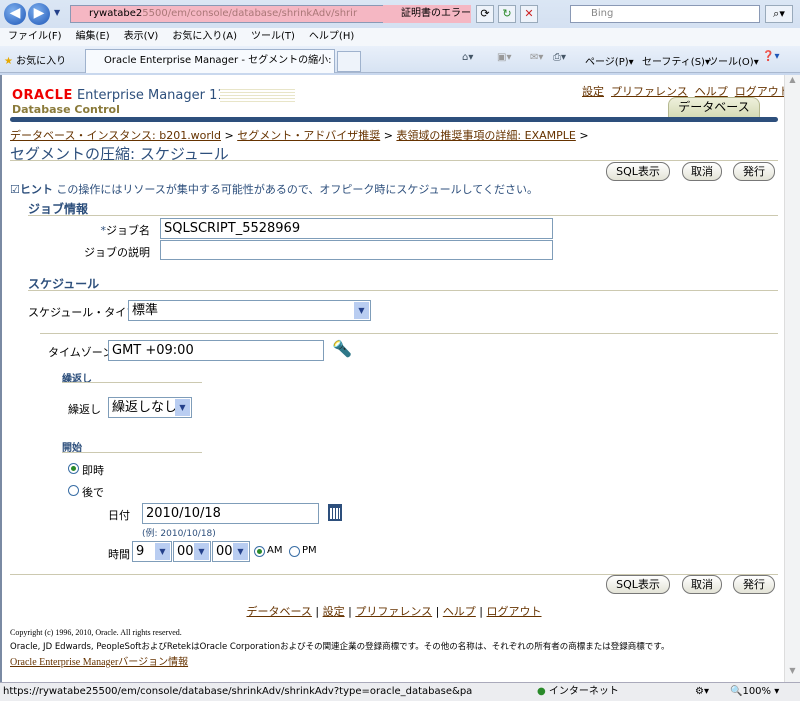 This screenshot has height=701, width=800. I want to click on job-desc-input, so click(356, 250).